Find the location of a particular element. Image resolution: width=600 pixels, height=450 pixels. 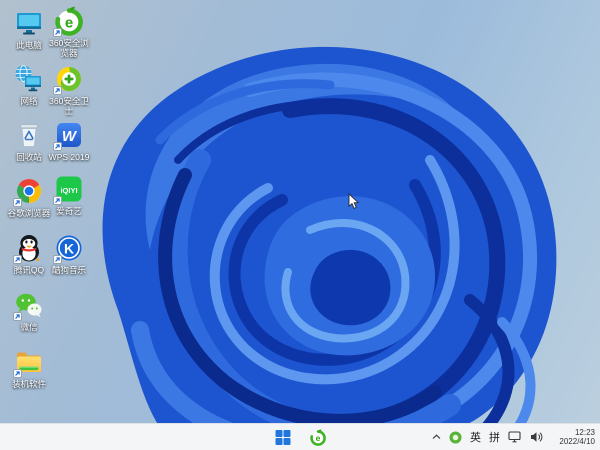

speaker-volume-icon is located at coordinates (537, 437).